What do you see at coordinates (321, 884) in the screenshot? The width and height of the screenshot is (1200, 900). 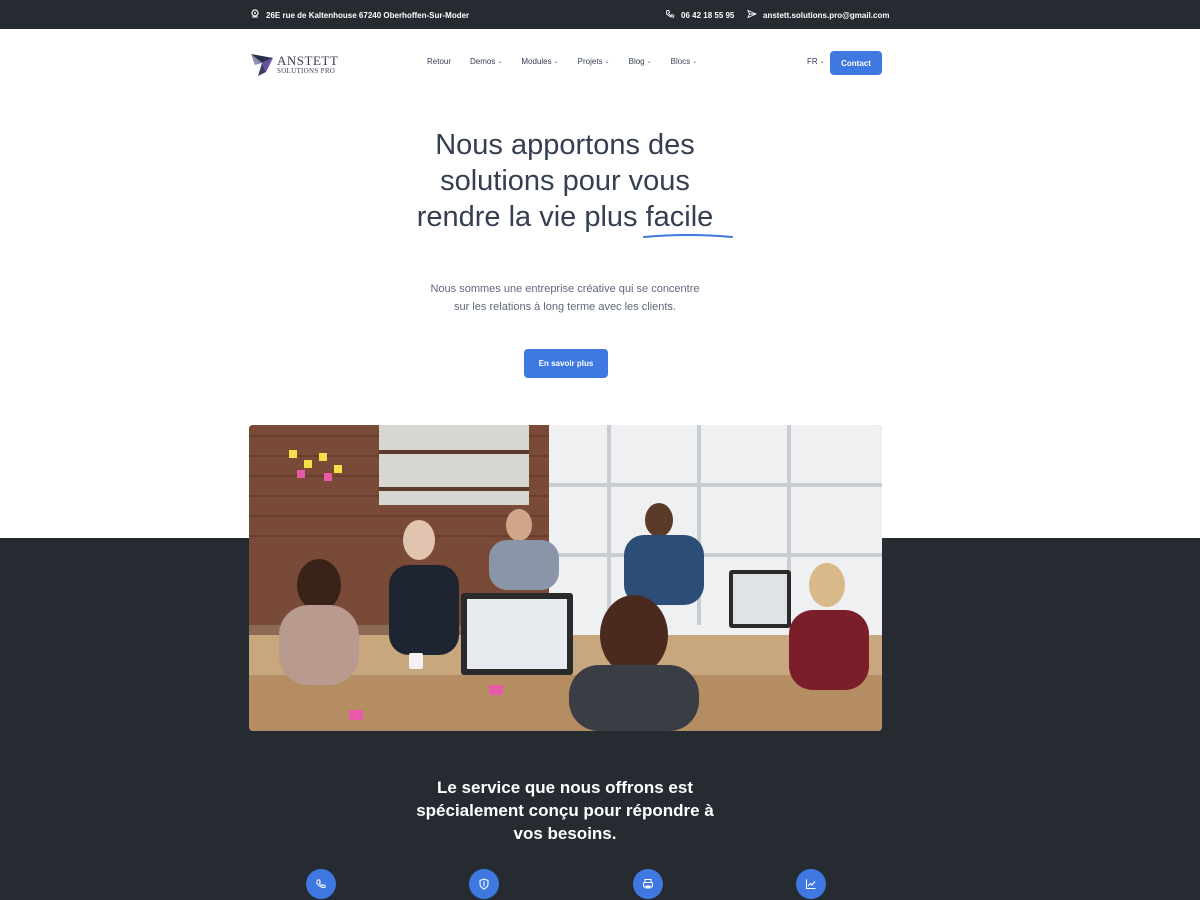 I see `feature-phone-icon` at bounding box center [321, 884].